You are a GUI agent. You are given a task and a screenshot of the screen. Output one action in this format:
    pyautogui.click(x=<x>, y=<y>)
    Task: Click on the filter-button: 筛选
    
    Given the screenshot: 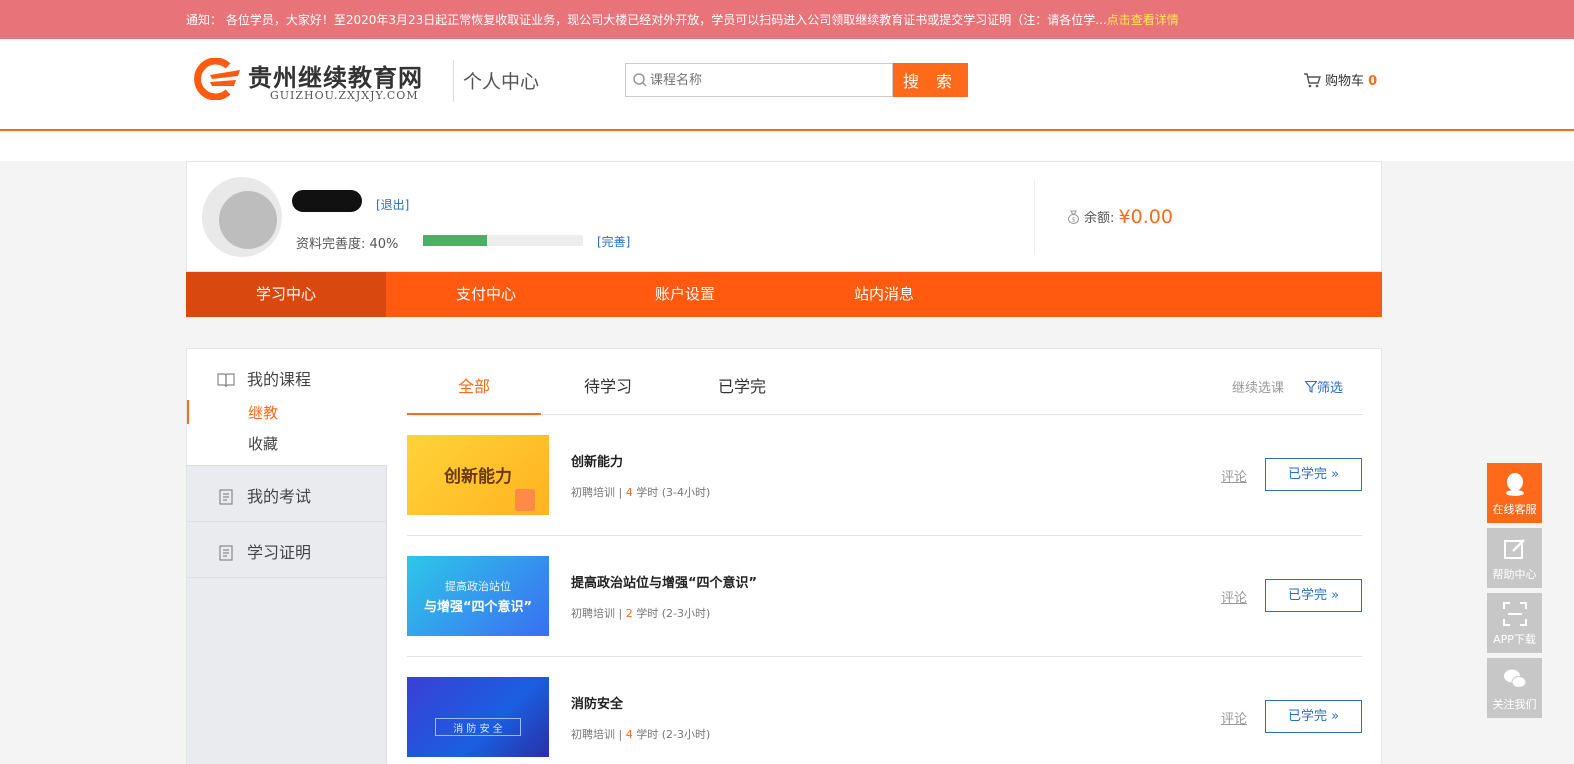 What is the action you would take?
    pyautogui.click(x=1323, y=386)
    